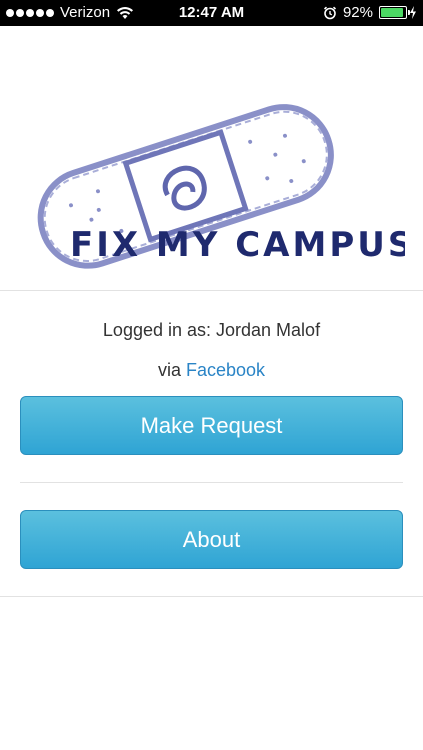 The image size is (423, 750). What do you see at coordinates (413, 12) in the screenshot?
I see `charging-bolt-icon` at bounding box center [413, 12].